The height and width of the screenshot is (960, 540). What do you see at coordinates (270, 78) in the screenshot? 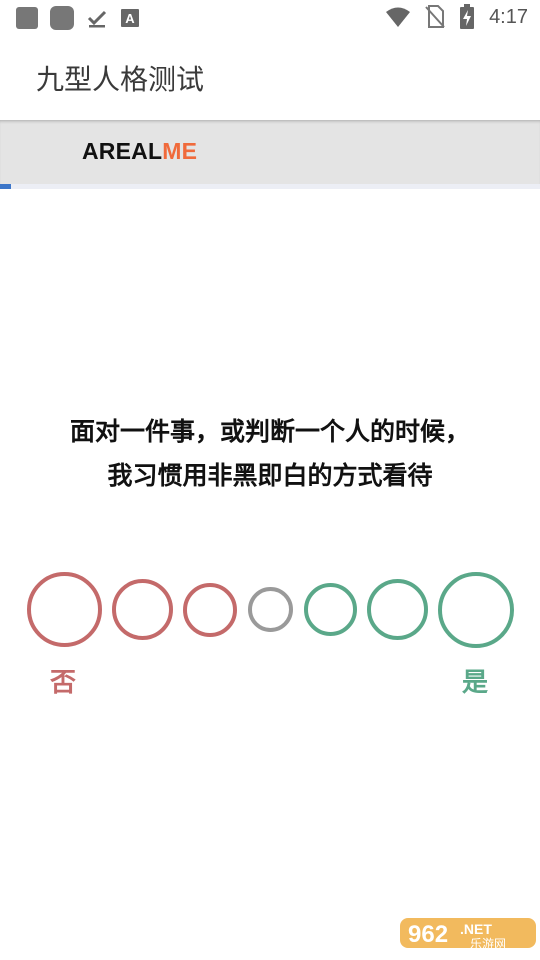
I see `app-bar: 九型人格测试` at bounding box center [270, 78].